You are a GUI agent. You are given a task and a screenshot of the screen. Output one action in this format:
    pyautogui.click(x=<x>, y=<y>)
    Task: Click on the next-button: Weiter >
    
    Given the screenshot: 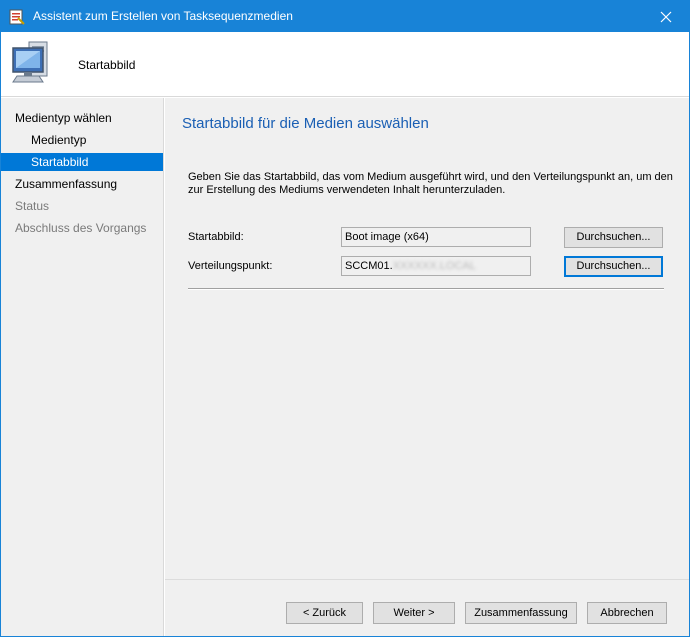 What is the action you would take?
    pyautogui.click(x=414, y=613)
    